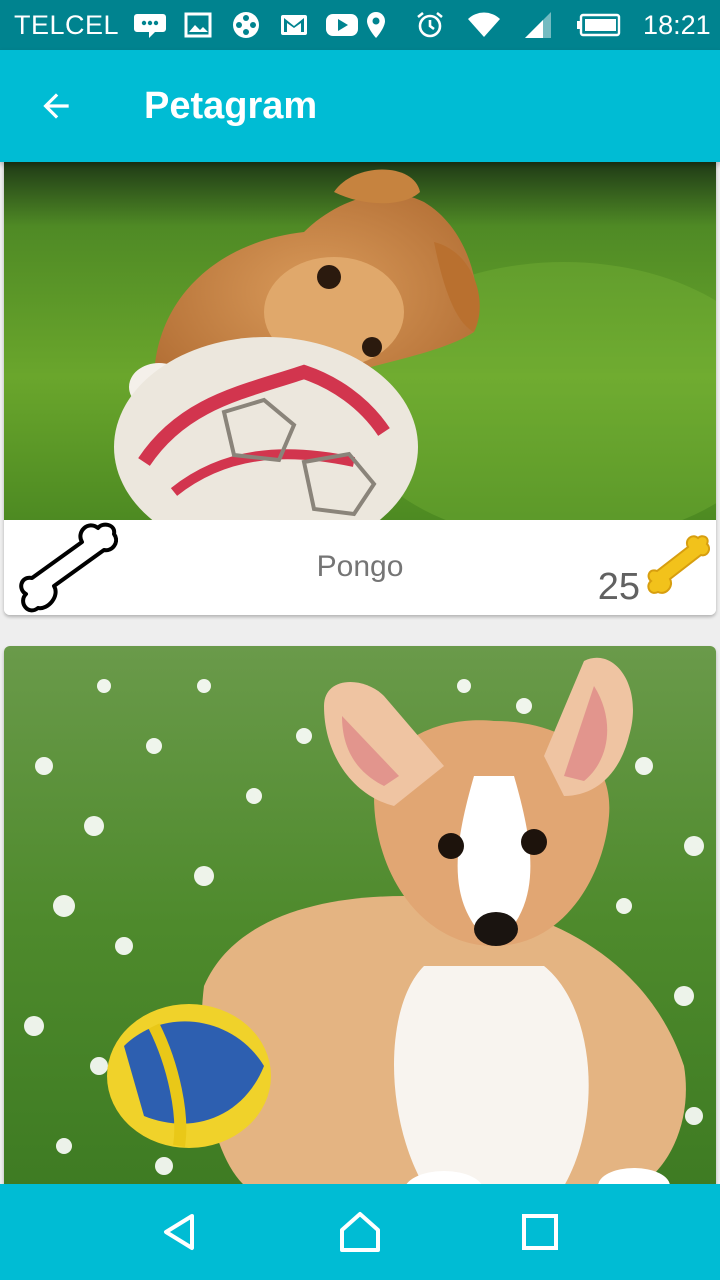 The height and width of the screenshot is (1280, 720). I want to click on wifi-icon, so click(484, 25).